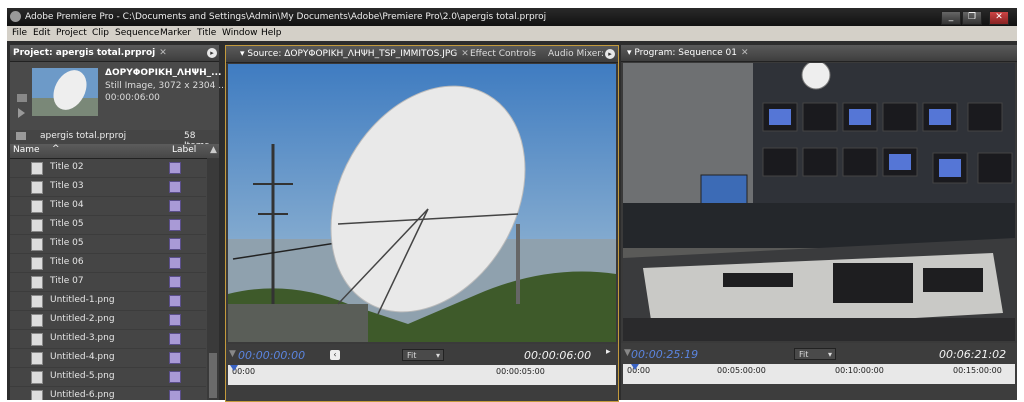  What do you see at coordinates (977, 370) in the screenshot?
I see `ruler-label: 00:15:00:00` at bounding box center [977, 370].